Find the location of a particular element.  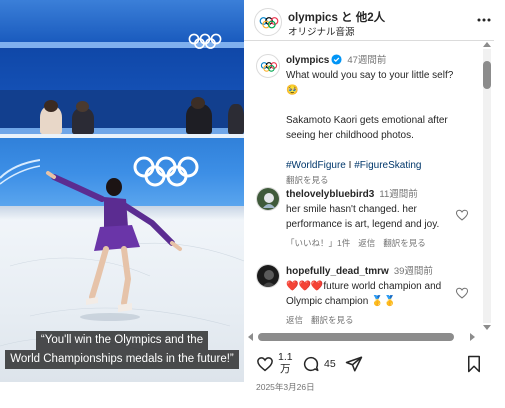

audio-source-label: オリジナル音源 is located at coordinates (321, 31).